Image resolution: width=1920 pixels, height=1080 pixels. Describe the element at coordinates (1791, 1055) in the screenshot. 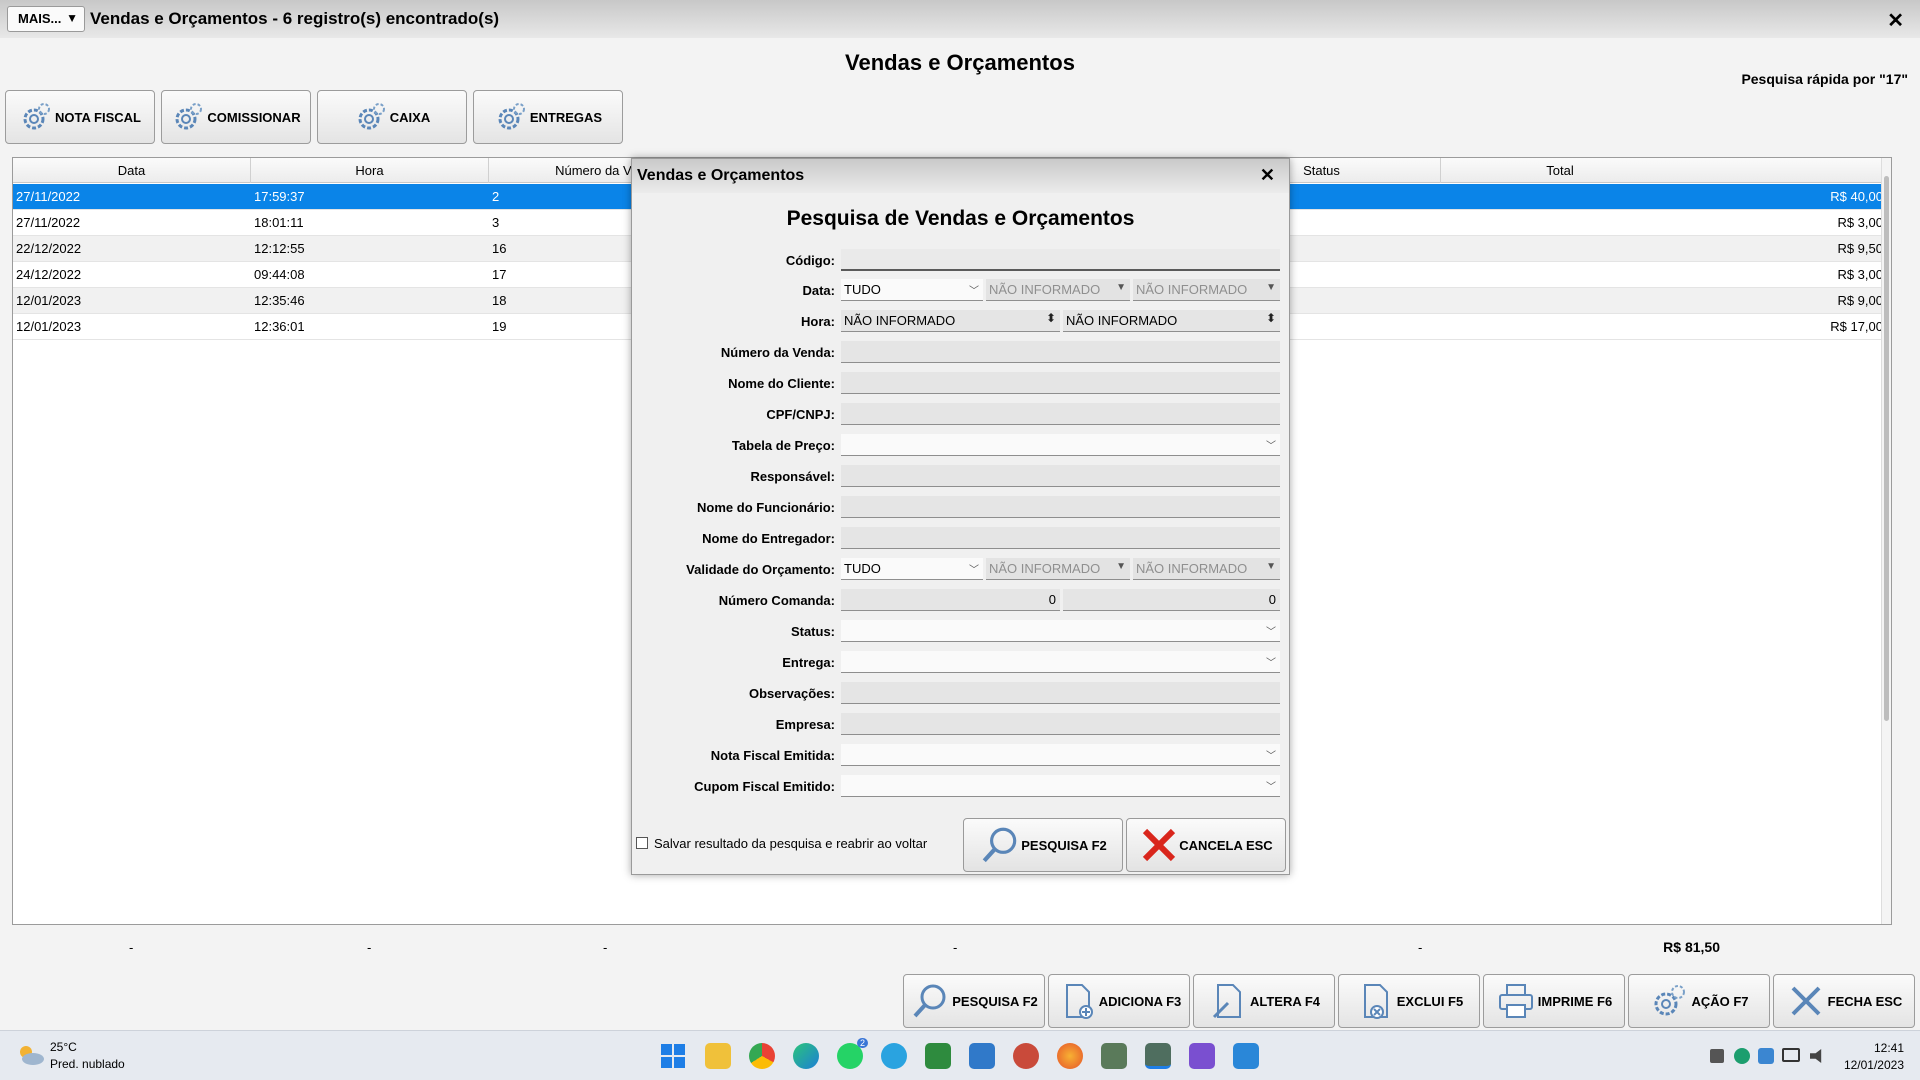

I see `network-icon` at that location.